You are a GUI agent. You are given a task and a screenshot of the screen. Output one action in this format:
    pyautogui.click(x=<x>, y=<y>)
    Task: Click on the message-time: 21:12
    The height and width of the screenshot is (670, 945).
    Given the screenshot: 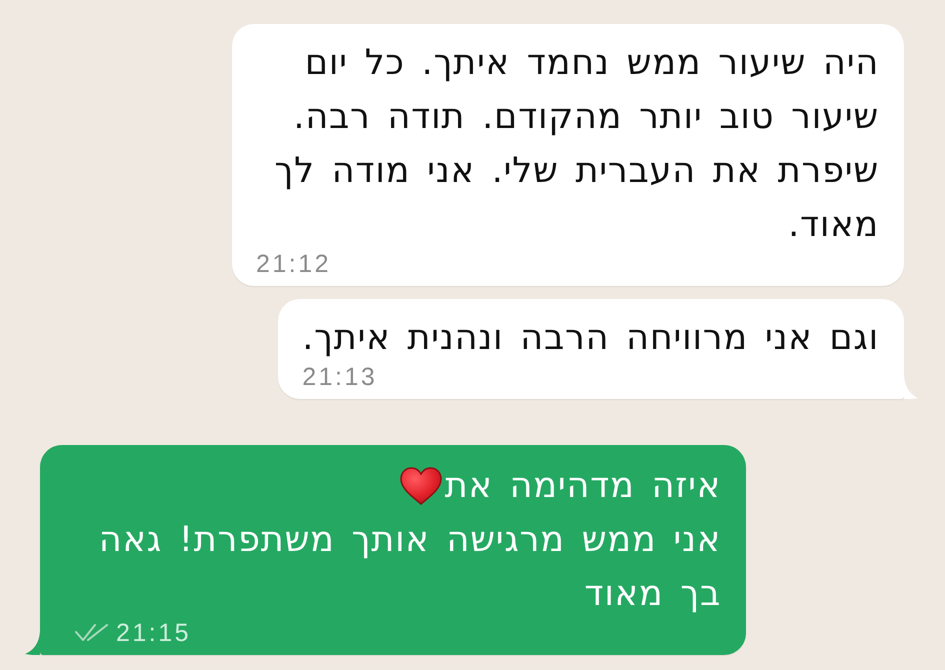 What is the action you would take?
    pyautogui.click(x=294, y=264)
    